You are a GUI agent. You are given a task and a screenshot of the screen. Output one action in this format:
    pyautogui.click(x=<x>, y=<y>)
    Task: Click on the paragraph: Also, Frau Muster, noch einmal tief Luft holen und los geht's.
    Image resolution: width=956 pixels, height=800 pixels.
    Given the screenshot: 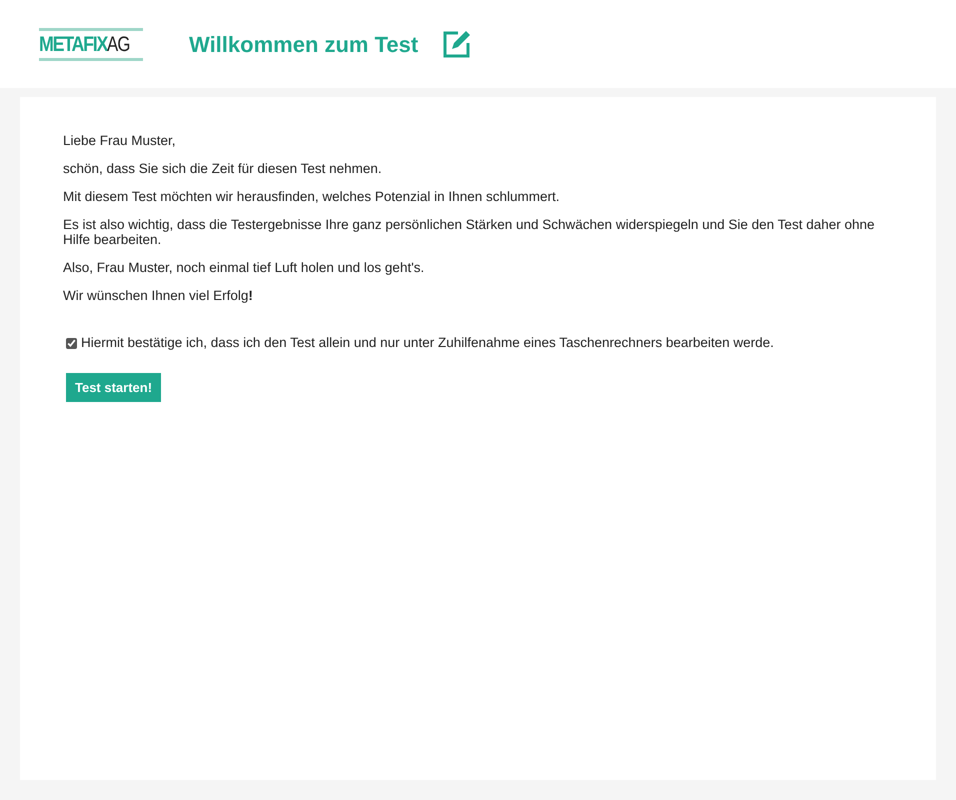 What is the action you would take?
    pyautogui.click(x=244, y=267)
    